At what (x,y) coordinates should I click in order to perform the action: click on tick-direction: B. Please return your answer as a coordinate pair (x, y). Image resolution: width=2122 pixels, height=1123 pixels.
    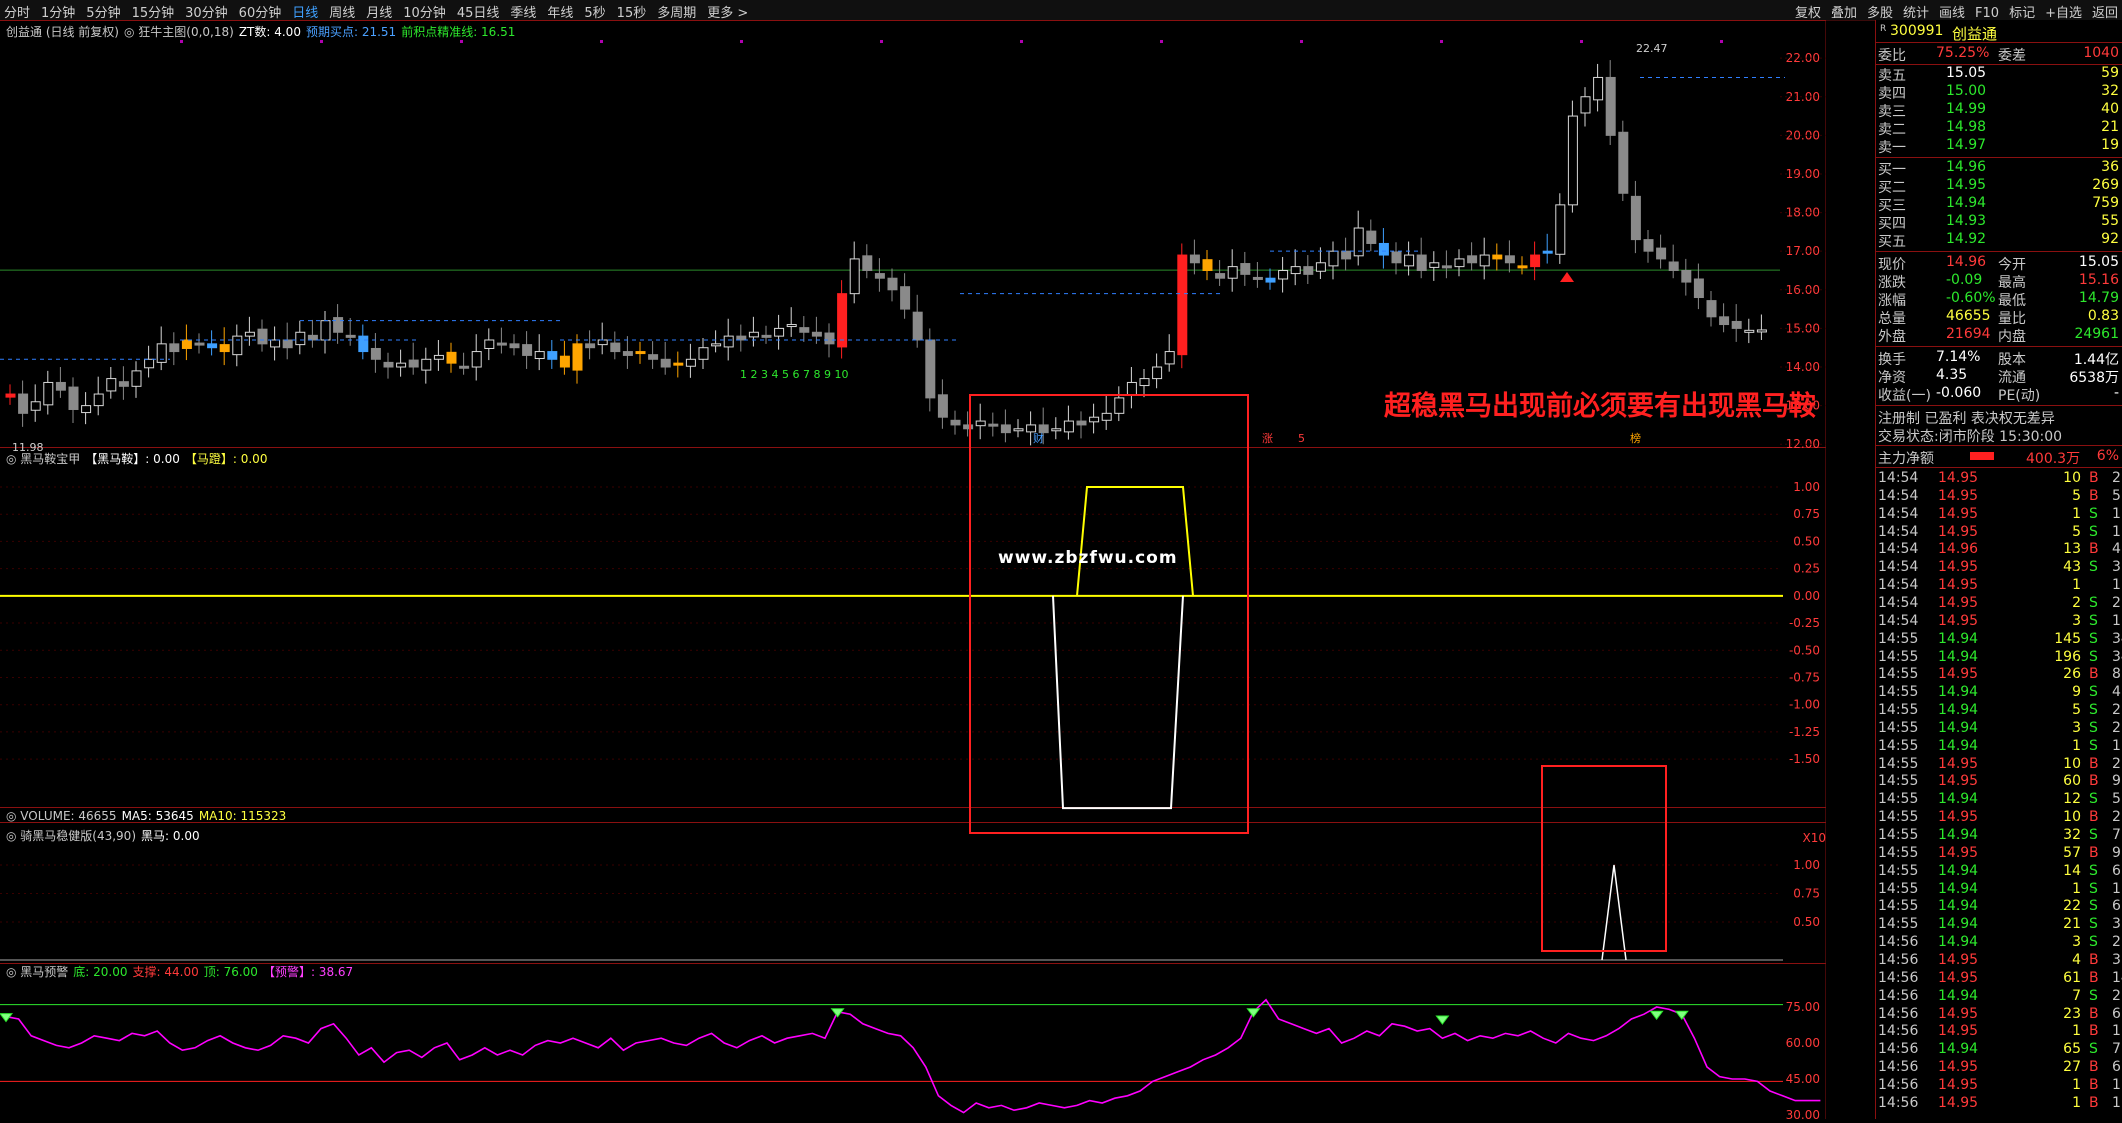
    Looking at the image, I should click on (2094, 781).